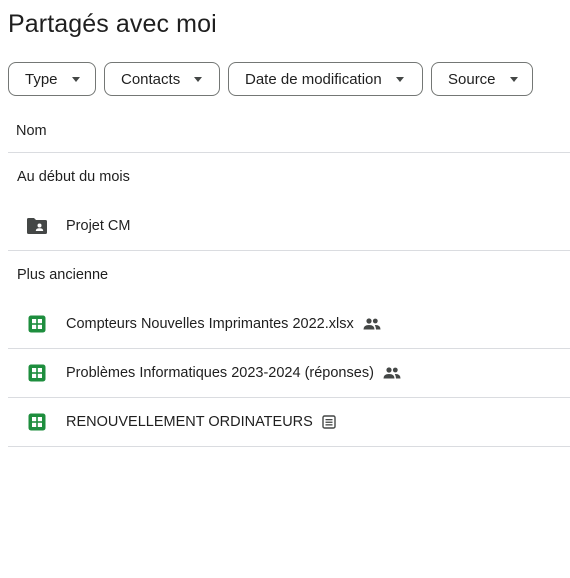 The image size is (570, 578). What do you see at coordinates (37, 226) in the screenshot?
I see `shared-folder-icon` at bounding box center [37, 226].